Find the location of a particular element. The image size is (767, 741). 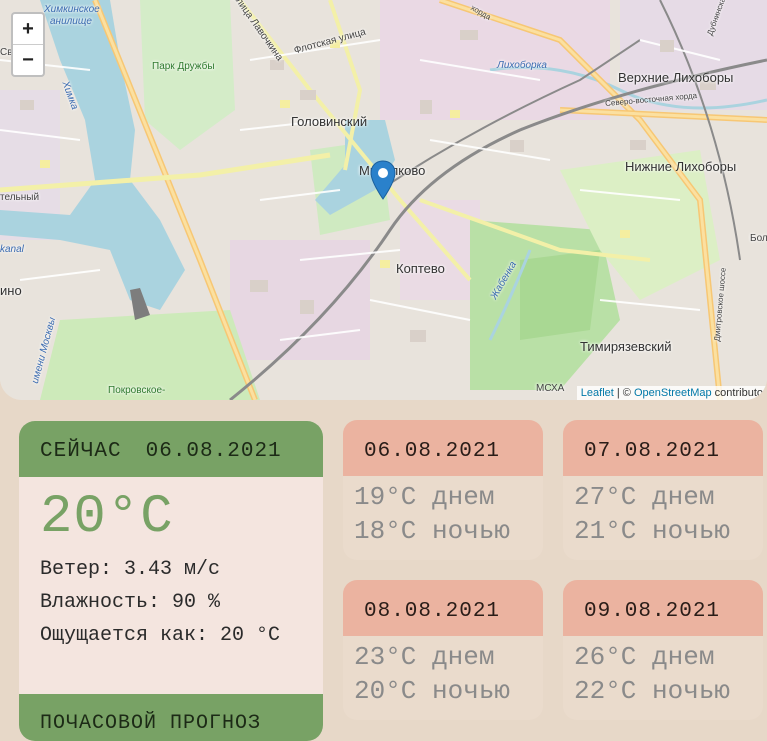

map-label-vodokhranilishche: анилище is located at coordinates (71, 21).